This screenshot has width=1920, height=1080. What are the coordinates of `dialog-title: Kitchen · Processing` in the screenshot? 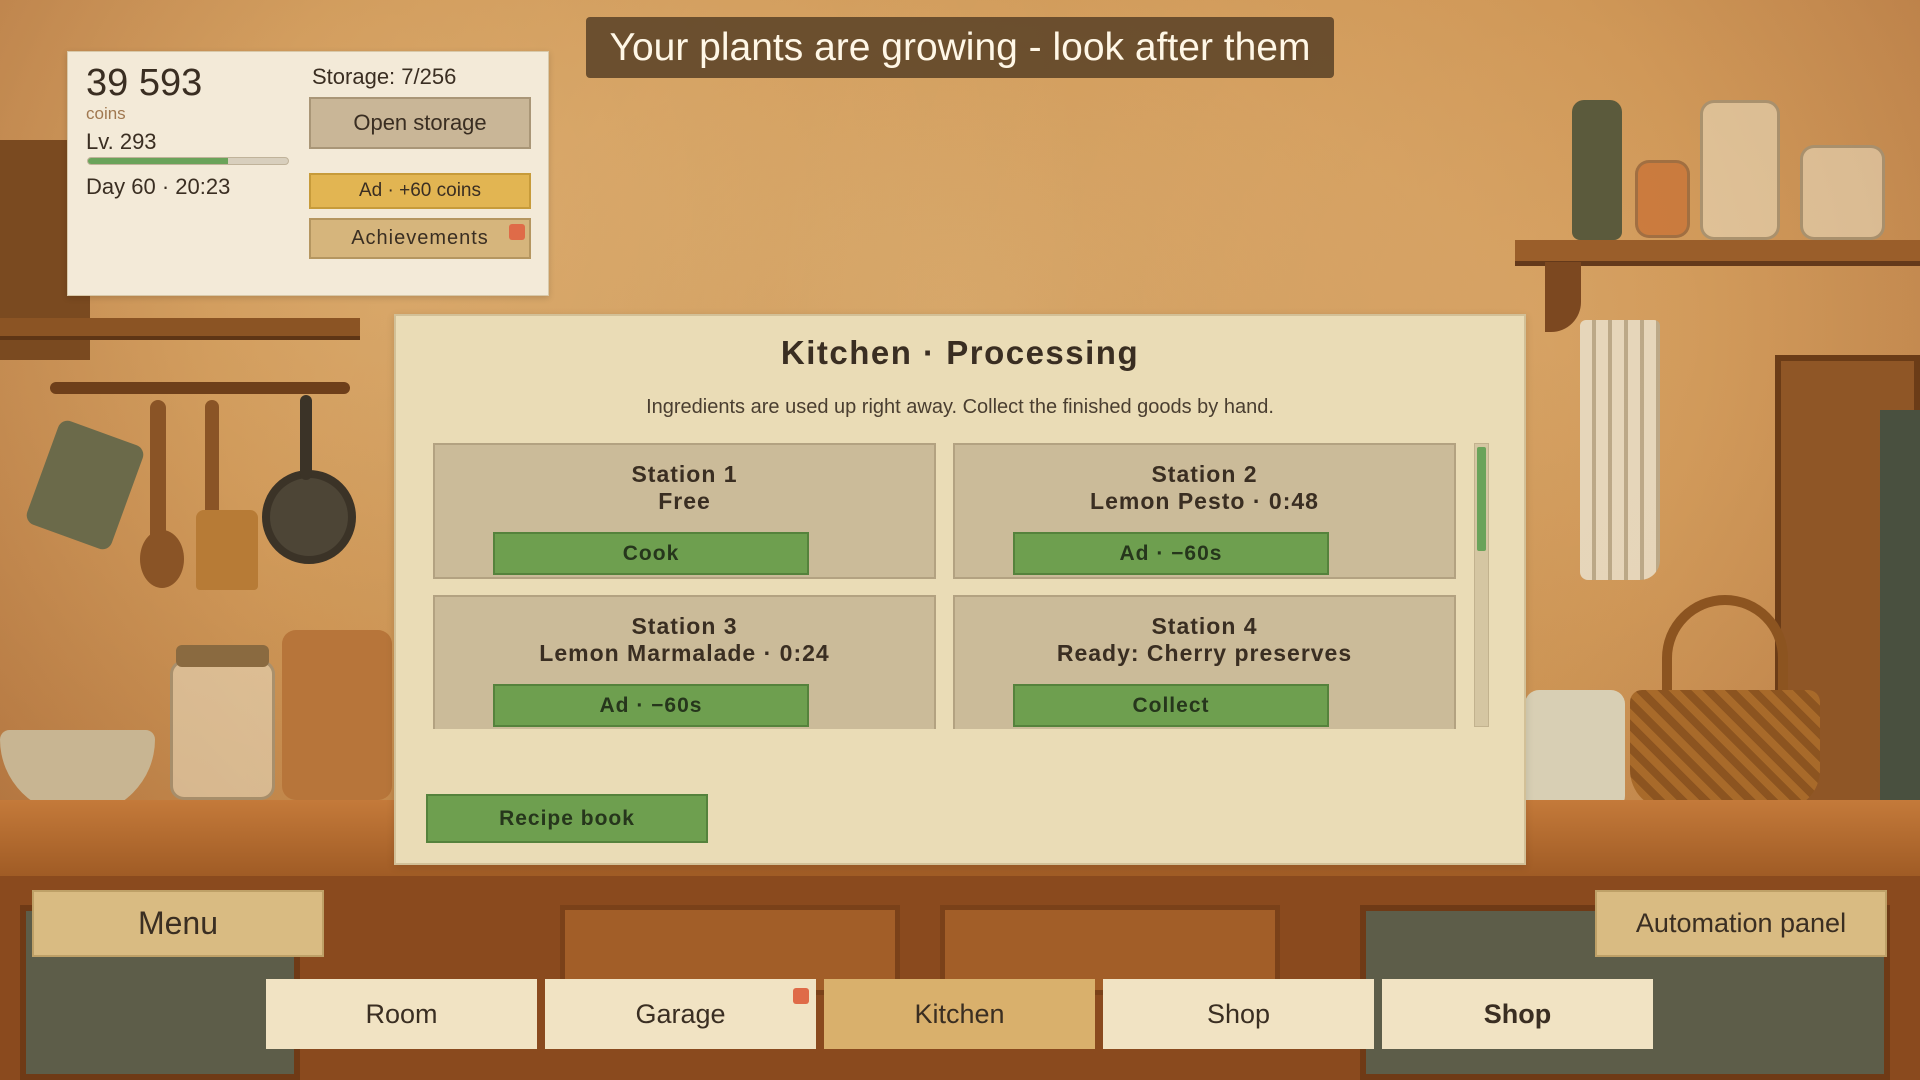 It's located at (960, 352).